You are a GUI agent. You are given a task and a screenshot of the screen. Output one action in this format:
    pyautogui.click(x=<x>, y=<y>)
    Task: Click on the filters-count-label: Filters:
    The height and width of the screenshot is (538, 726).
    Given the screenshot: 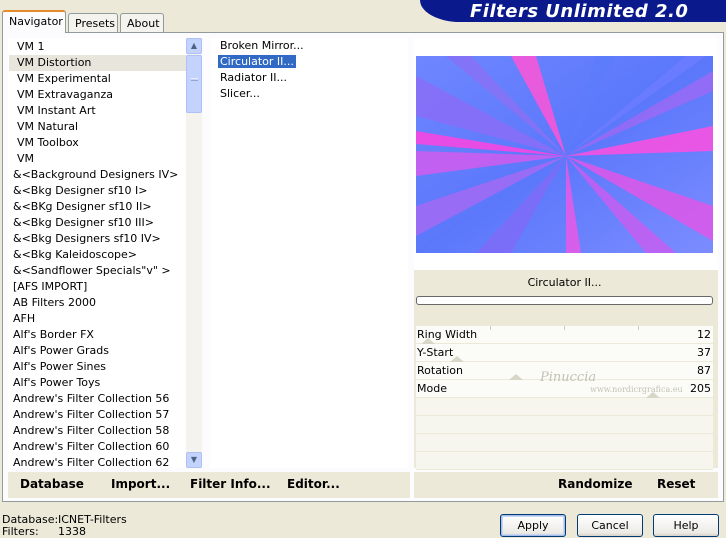 What is the action you would take?
    pyautogui.click(x=20, y=531)
    